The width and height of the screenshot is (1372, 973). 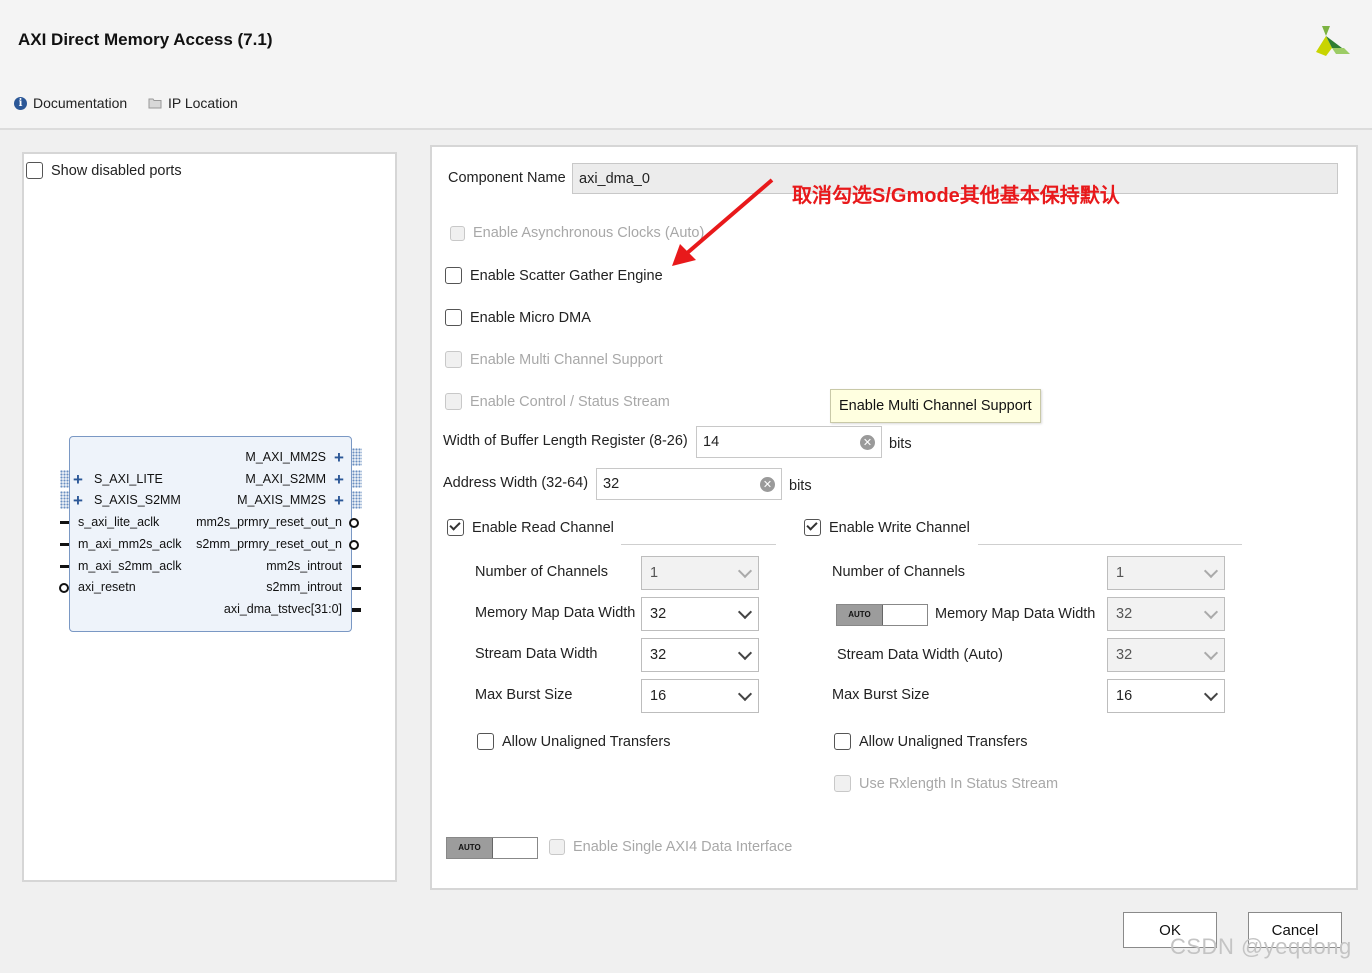 What do you see at coordinates (935, 406) in the screenshot?
I see `tooltip: Enable Multi Channel Support` at bounding box center [935, 406].